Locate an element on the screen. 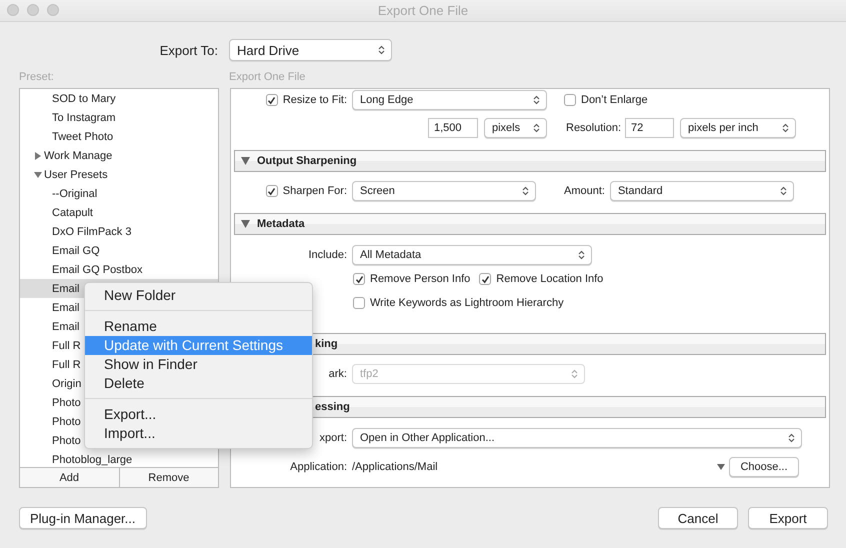 This screenshot has height=548, width=846. panel-label: Export One File is located at coordinates (267, 77).